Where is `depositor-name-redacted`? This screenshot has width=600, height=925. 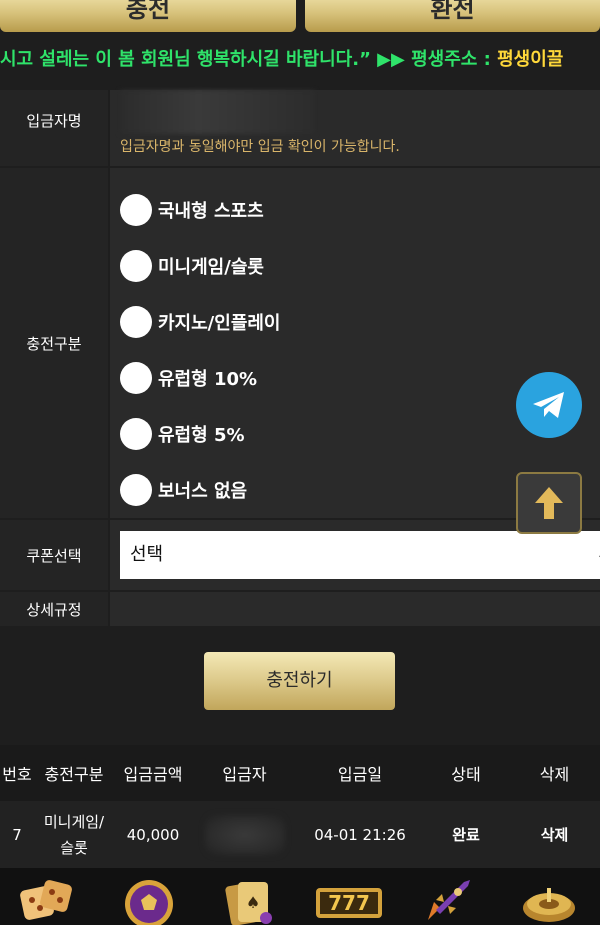
depositor-name-redacted is located at coordinates (217, 112).